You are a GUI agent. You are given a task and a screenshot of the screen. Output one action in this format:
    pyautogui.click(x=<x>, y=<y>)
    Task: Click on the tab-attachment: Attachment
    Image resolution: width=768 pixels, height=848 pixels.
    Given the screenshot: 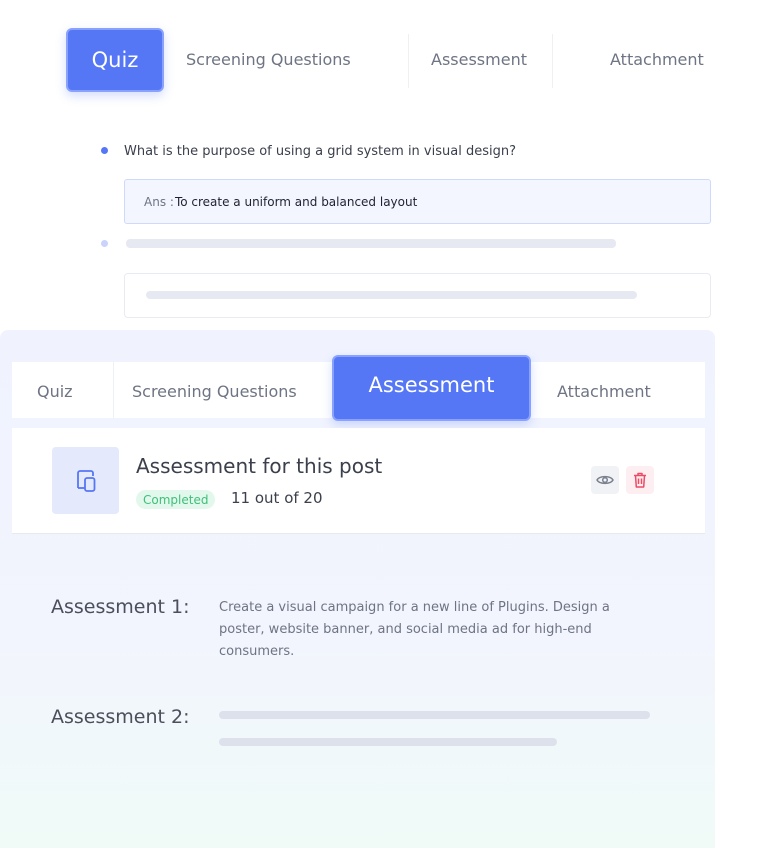 What is the action you would take?
    pyautogui.click(x=604, y=391)
    